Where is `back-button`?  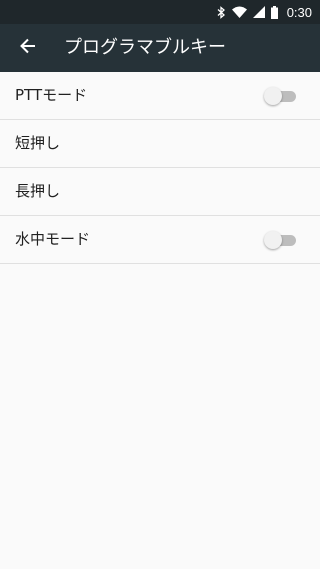
back-button is located at coordinates (28, 48).